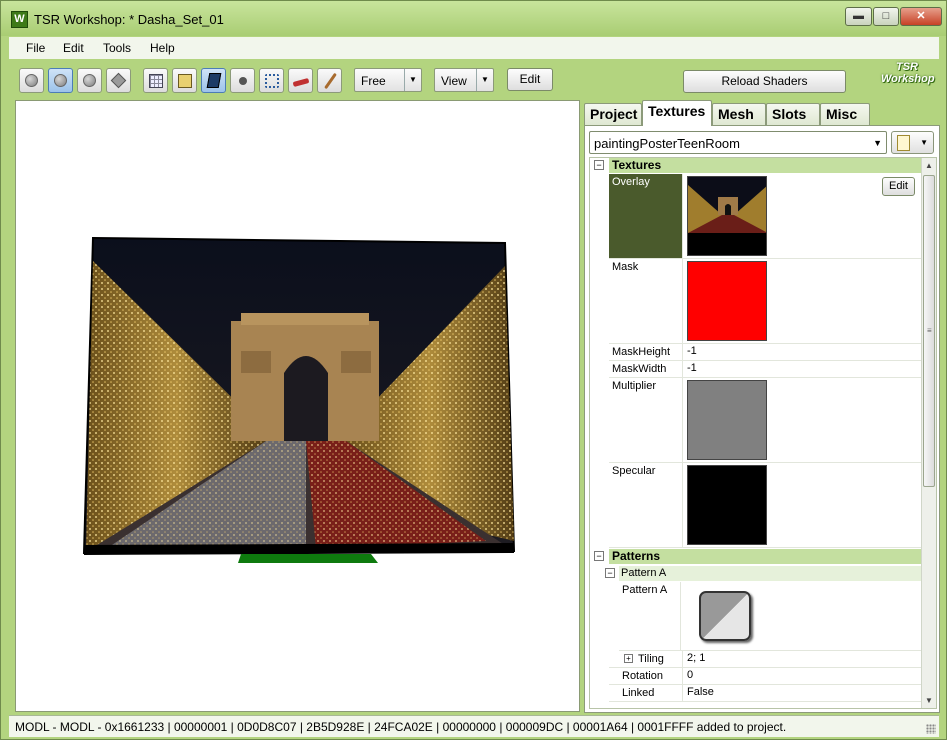 The height and width of the screenshot is (740, 947). What do you see at coordinates (903, 143) in the screenshot?
I see `new-document-icon` at bounding box center [903, 143].